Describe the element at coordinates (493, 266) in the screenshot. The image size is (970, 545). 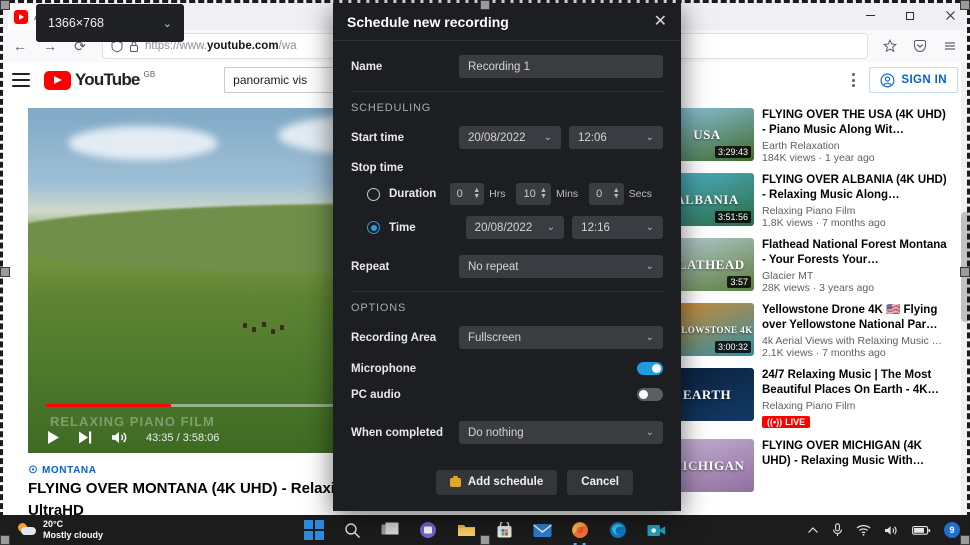
I see `repeat-value: No repeat` at that location.